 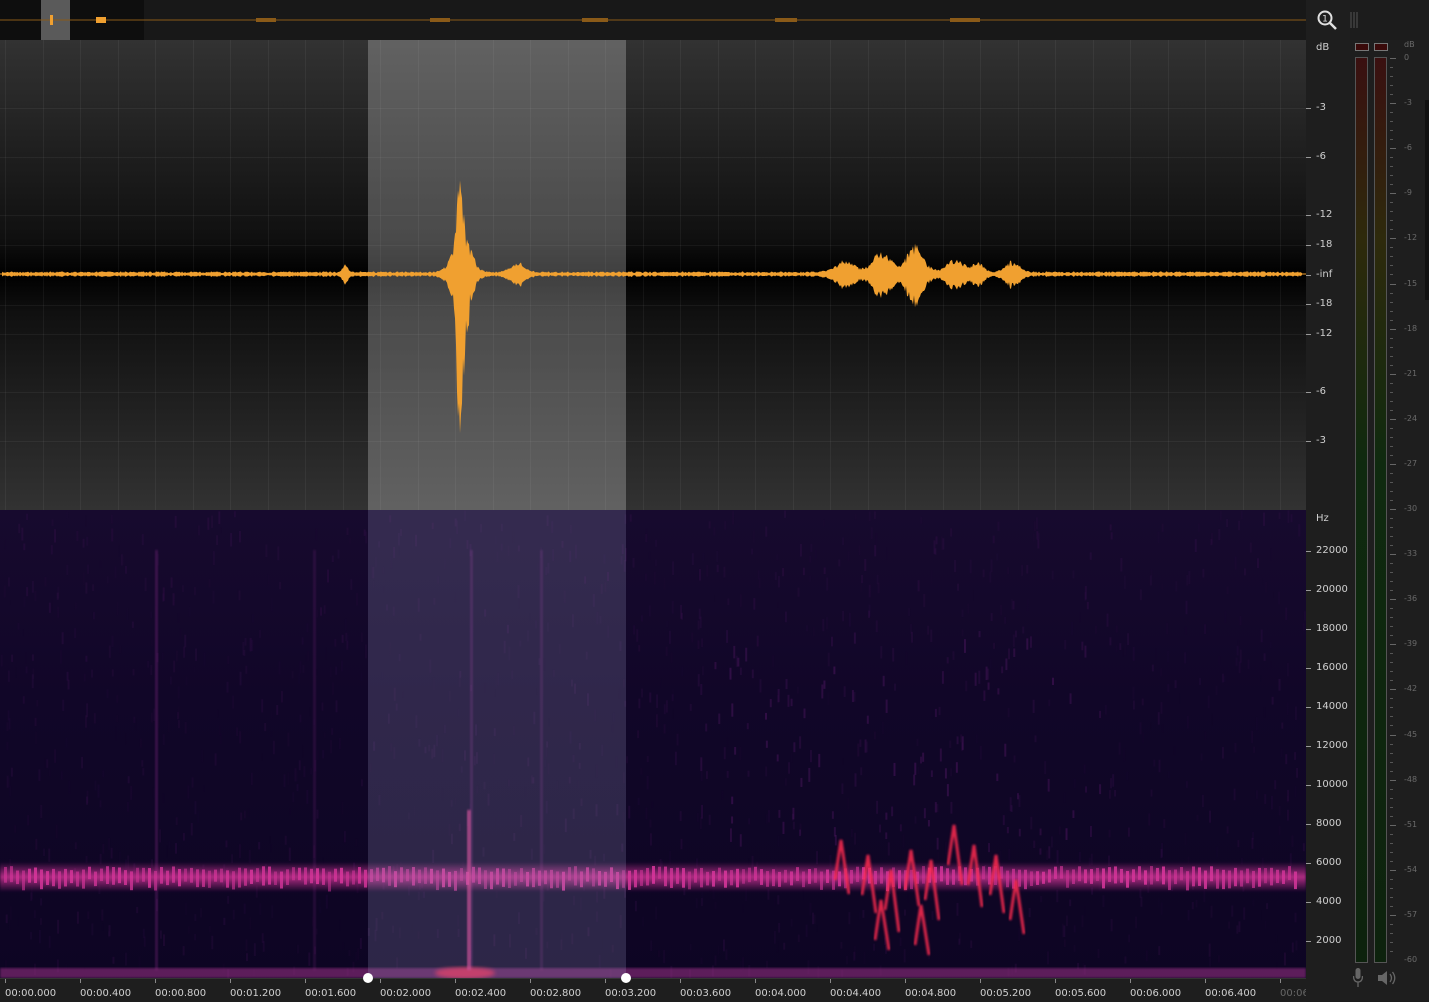 What do you see at coordinates (1358, 978) in the screenshot?
I see `microphone-icon` at bounding box center [1358, 978].